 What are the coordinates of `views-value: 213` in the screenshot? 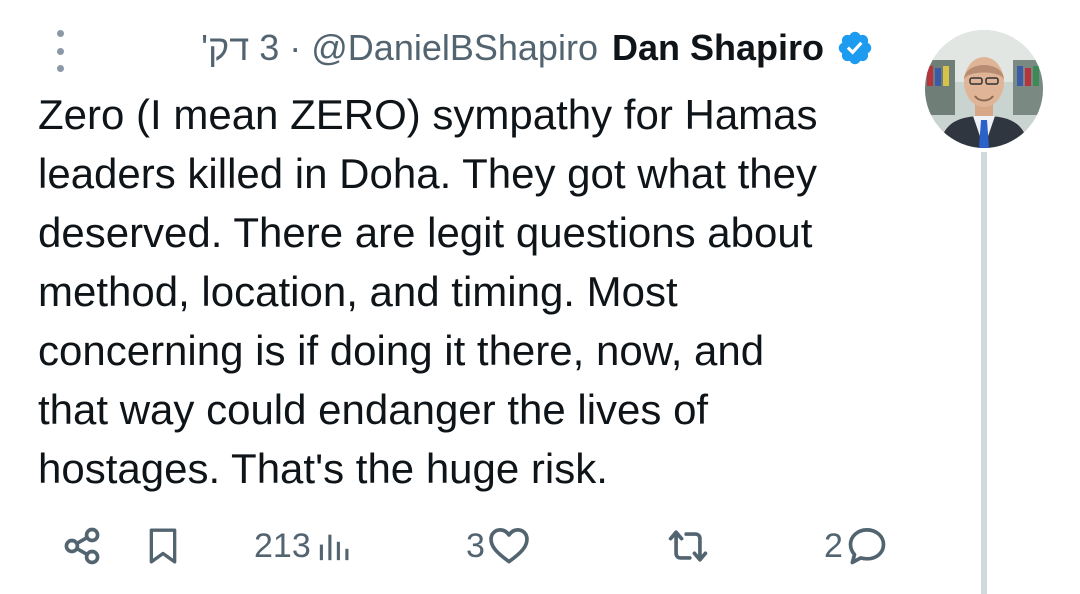 It's located at (282, 545).